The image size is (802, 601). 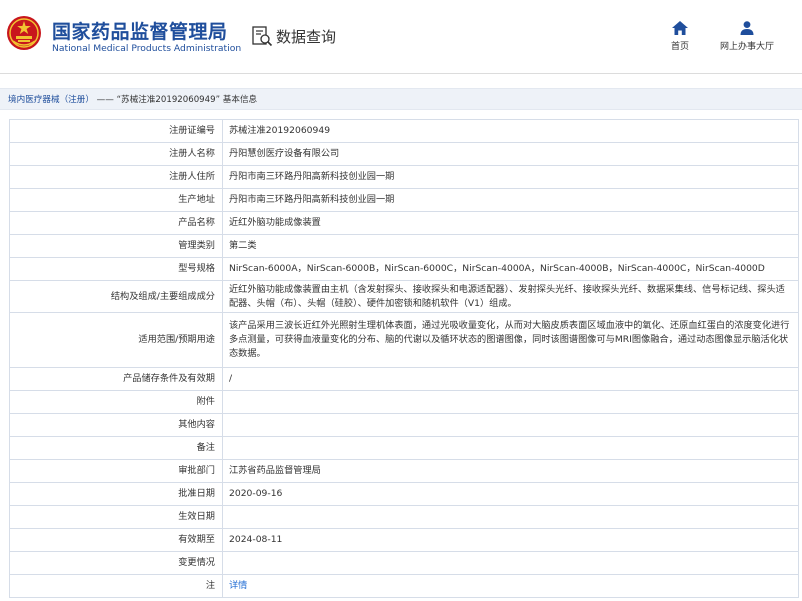 I want to click on field-label: 注册证编号, so click(x=116, y=131).